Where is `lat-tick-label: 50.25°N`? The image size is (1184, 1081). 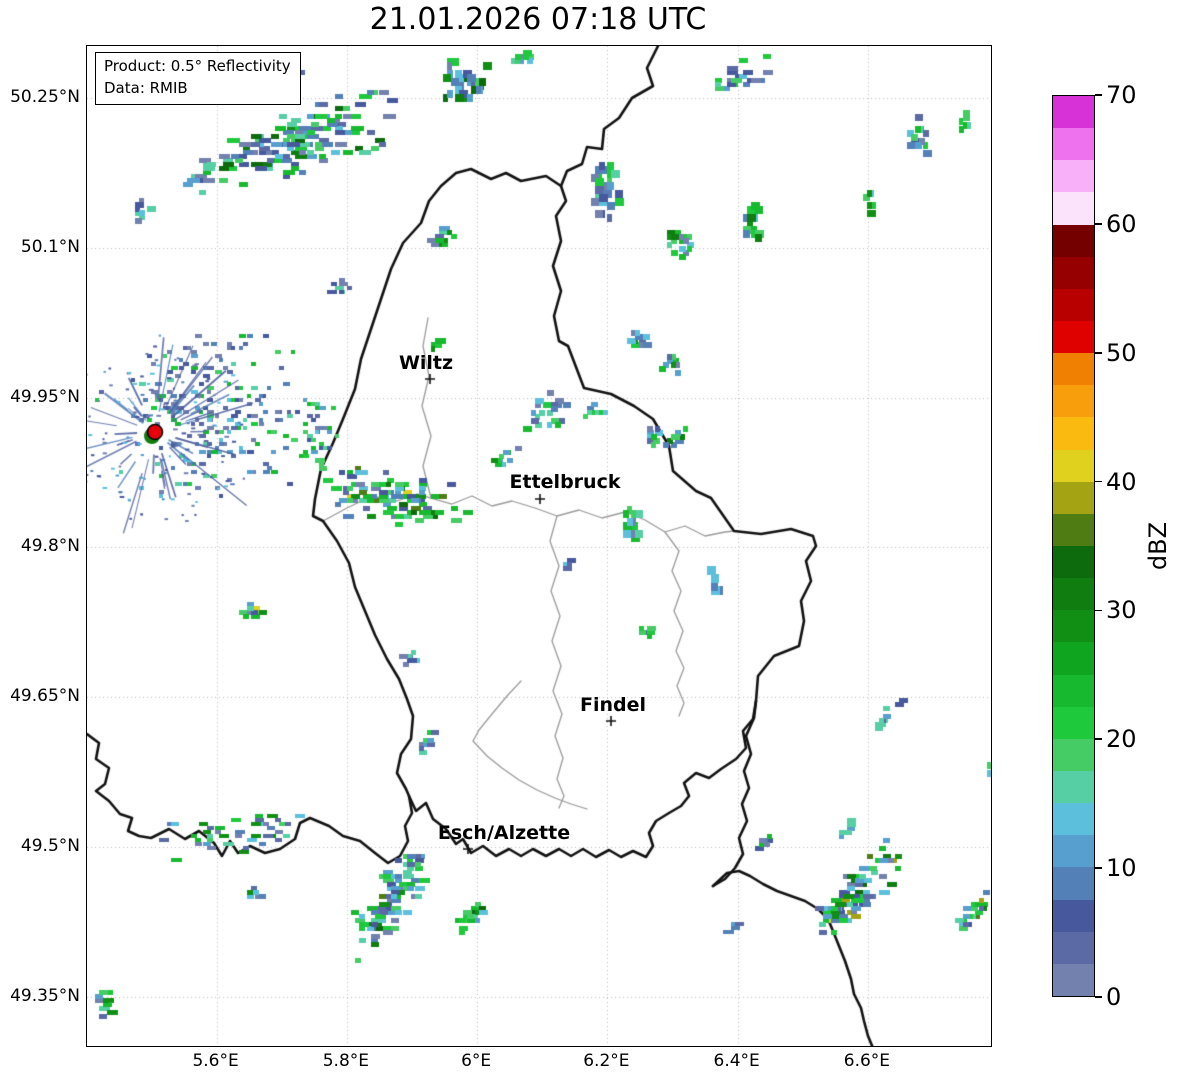 lat-tick-label: 50.25°N is located at coordinates (45, 96).